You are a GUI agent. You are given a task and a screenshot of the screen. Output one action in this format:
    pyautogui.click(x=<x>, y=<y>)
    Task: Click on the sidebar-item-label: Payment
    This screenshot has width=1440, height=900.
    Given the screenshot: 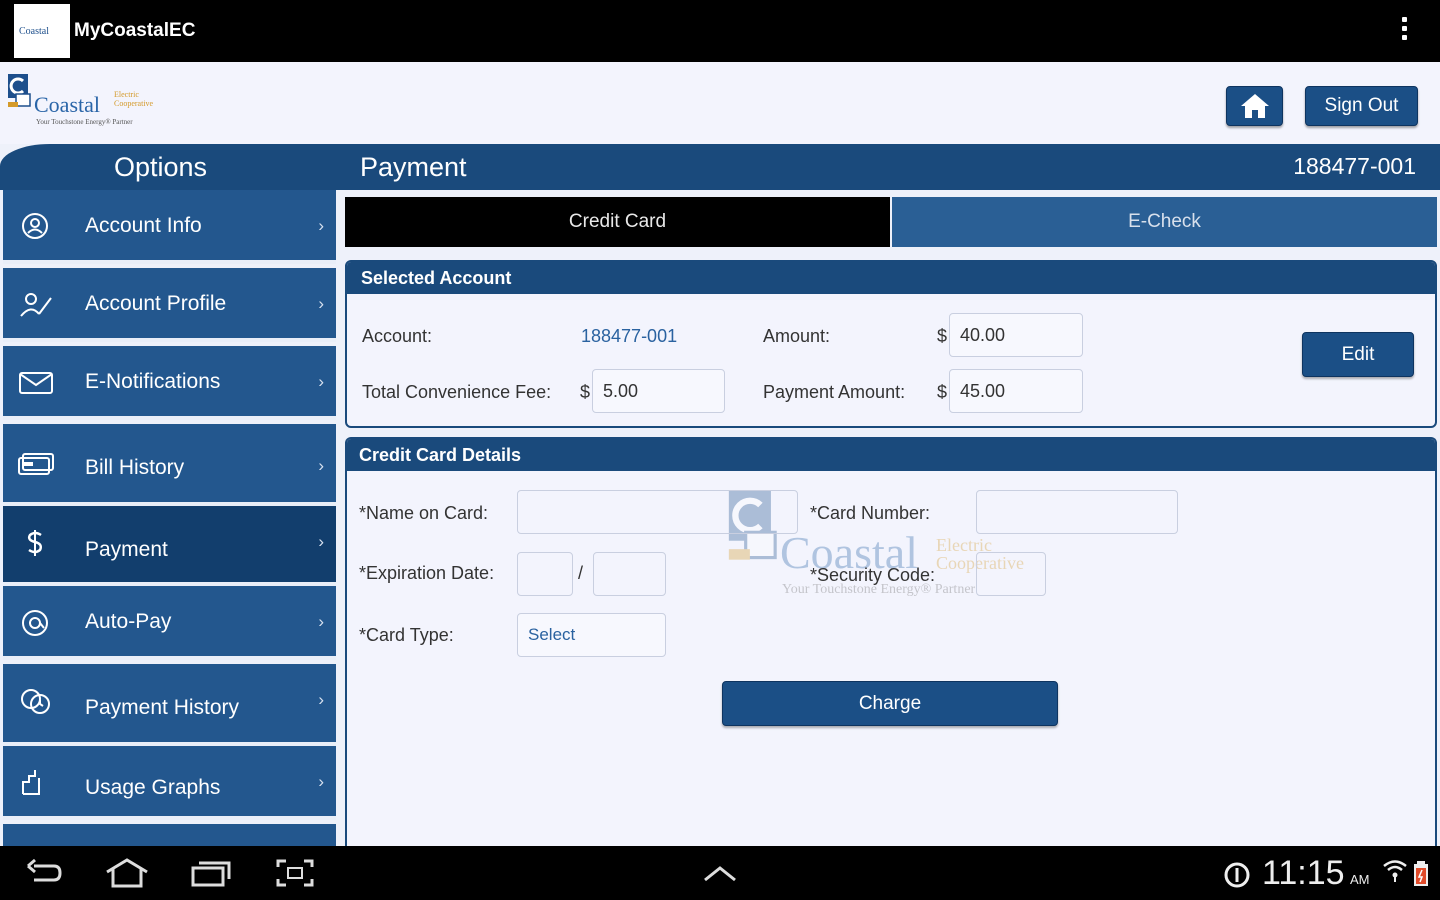 What is the action you would take?
    pyautogui.click(x=126, y=549)
    